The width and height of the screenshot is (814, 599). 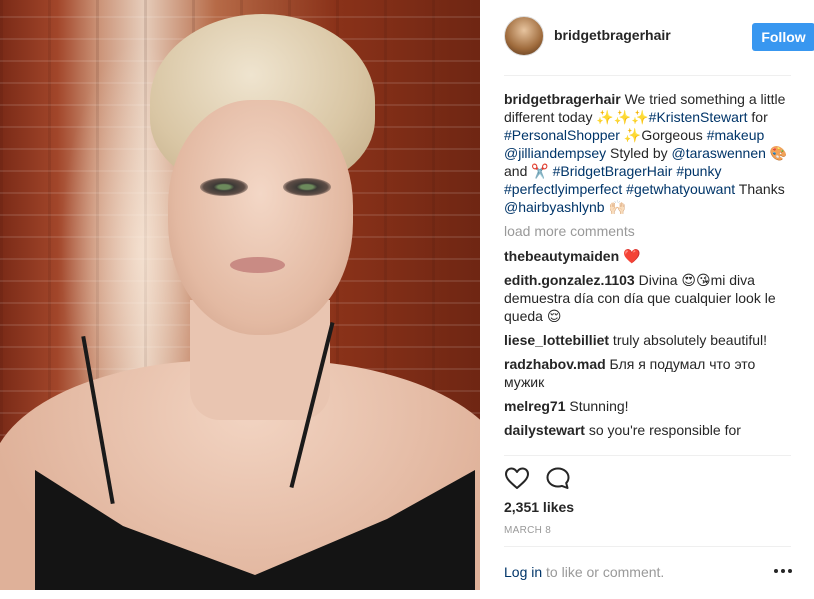 I want to click on comment-author: radzhabov.mad, so click(x=555, y=364).